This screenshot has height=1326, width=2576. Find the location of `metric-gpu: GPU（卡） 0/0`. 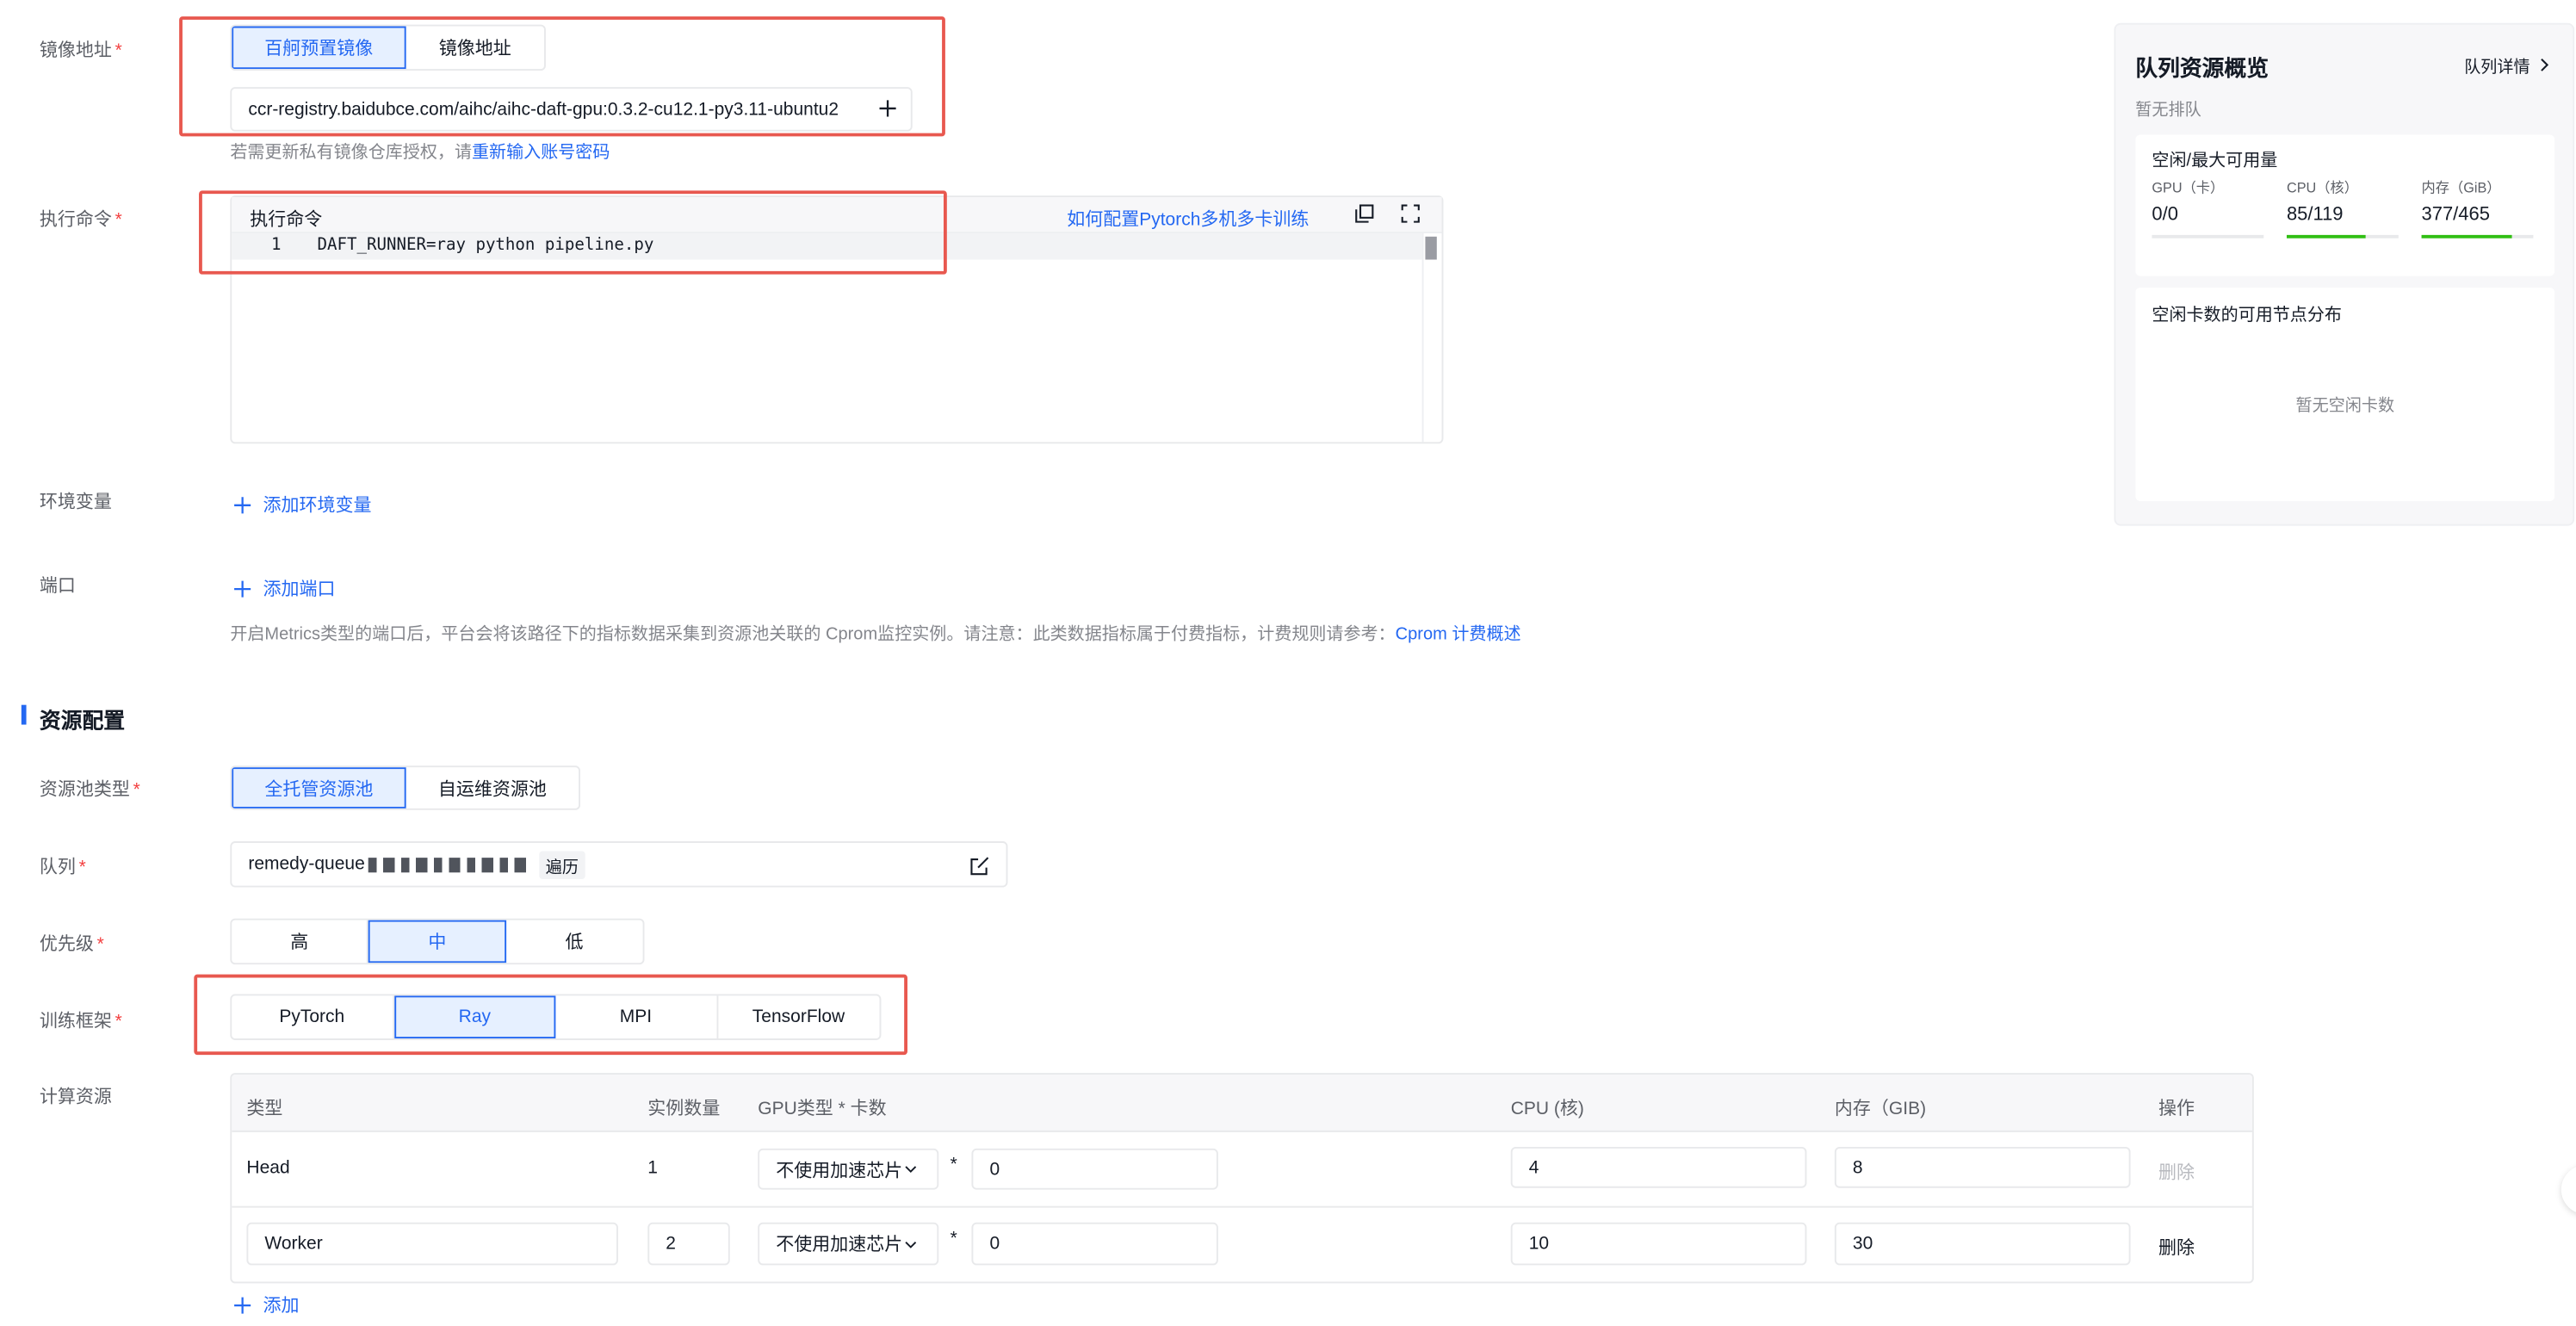

metric-gpu: GPU（卡） 0/0 is located at coordinates (2210, 208).